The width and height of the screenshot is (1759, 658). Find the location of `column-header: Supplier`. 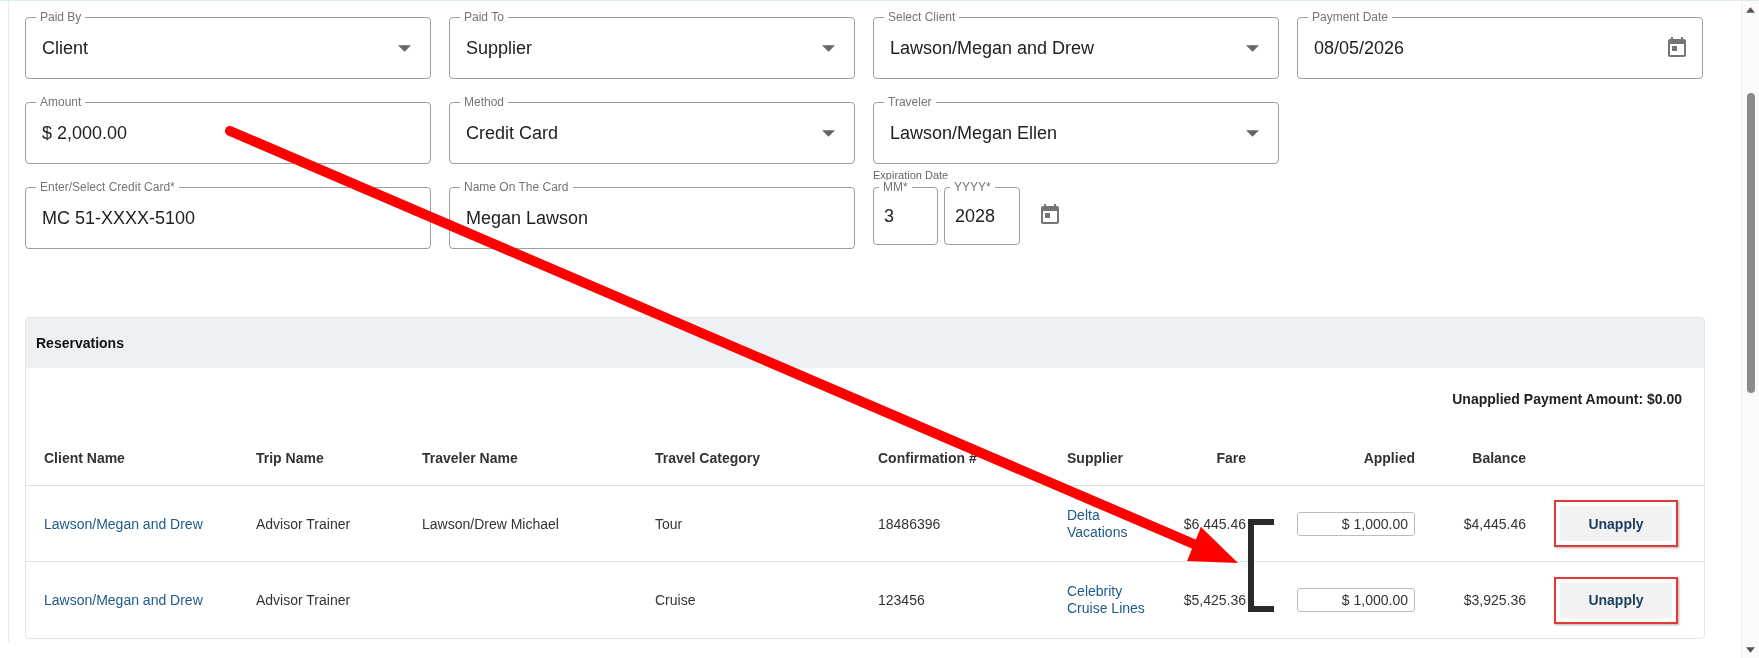

column-header: Supplier is located at coordinates (1095, 458).